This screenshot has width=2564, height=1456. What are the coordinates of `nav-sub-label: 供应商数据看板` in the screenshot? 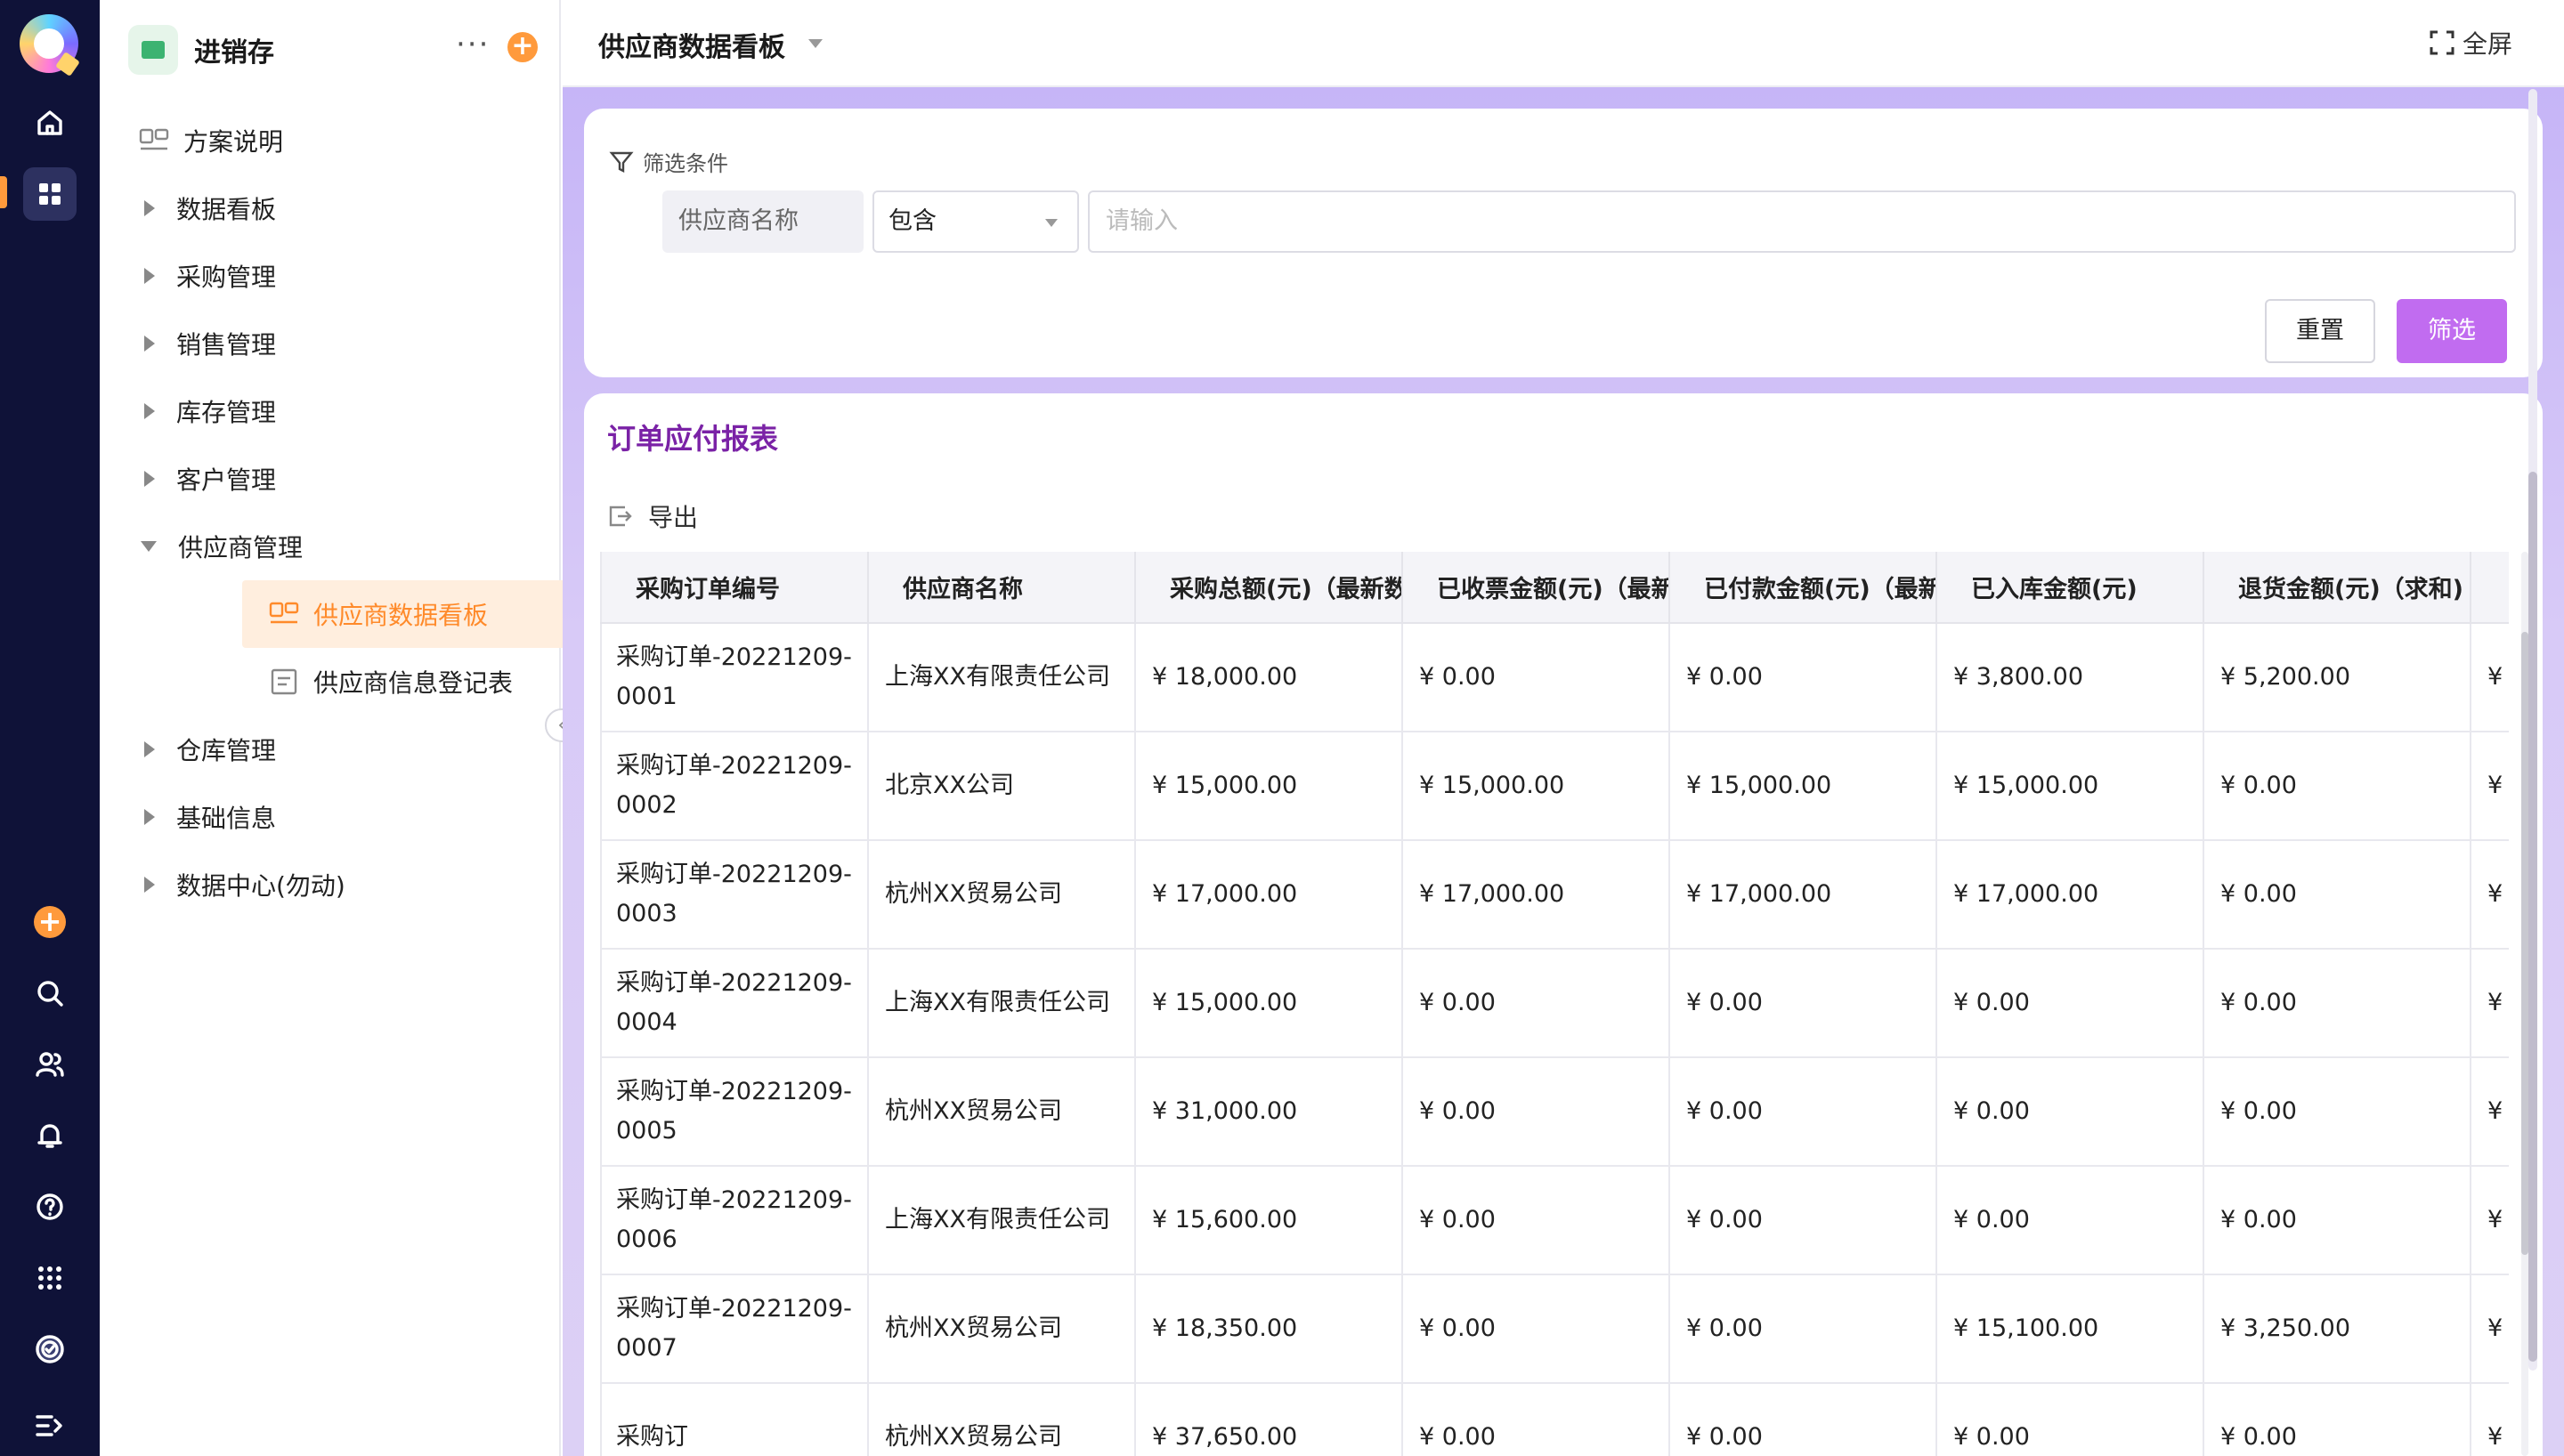 It's located at (401, 615).